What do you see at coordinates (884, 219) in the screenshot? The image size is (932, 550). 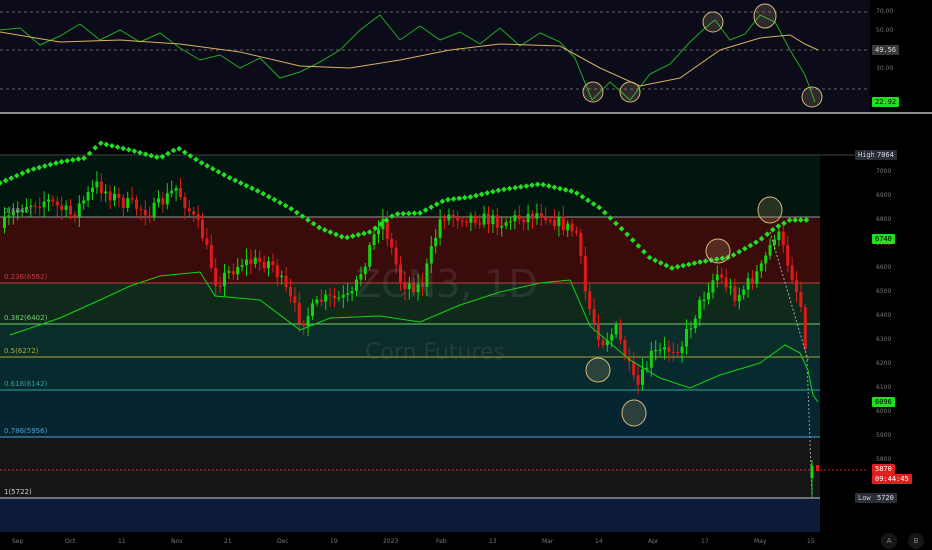 I see `price-axis-tick: 6800` at bounding box center [884, 219].